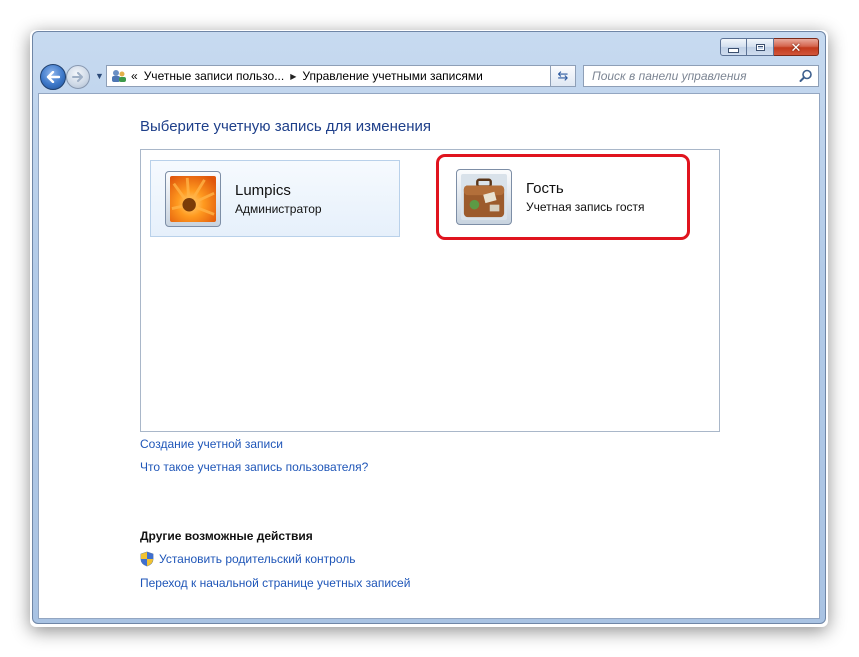 The image size is (859, 657). What do you see at coordinates (278, 208) in the screenshot?
I see `account-role: Администратор` at bounding box center [278, 208].